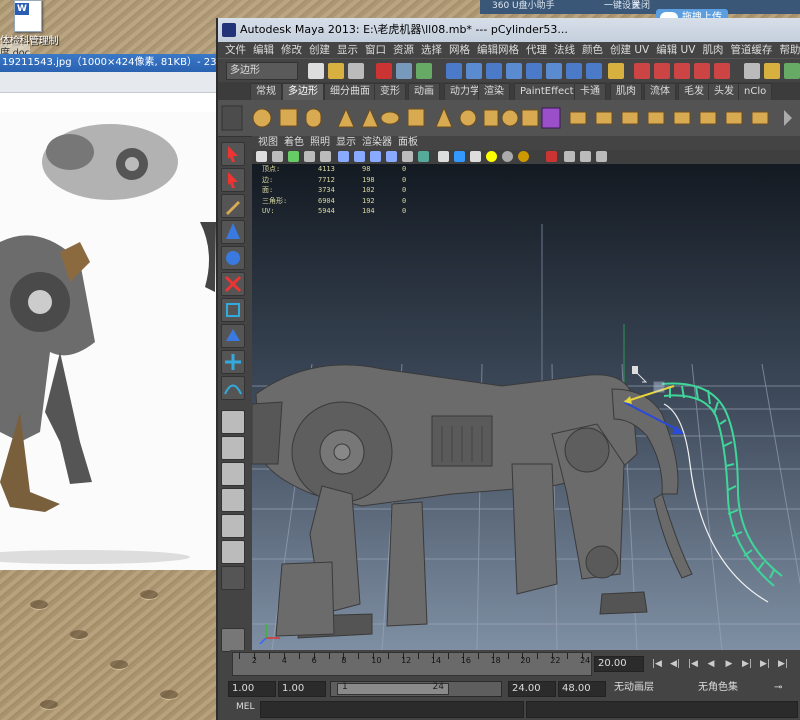 Image resolution: width=800 pixels, height=720 pixels. I want to click on menu-item-0: 文件, so click(235, 50).